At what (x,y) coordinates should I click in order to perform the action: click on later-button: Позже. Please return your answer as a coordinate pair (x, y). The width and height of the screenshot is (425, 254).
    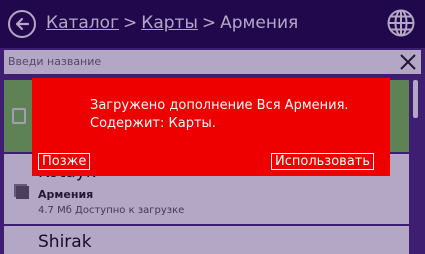
    Looking at the image, I should click on (64, 161).